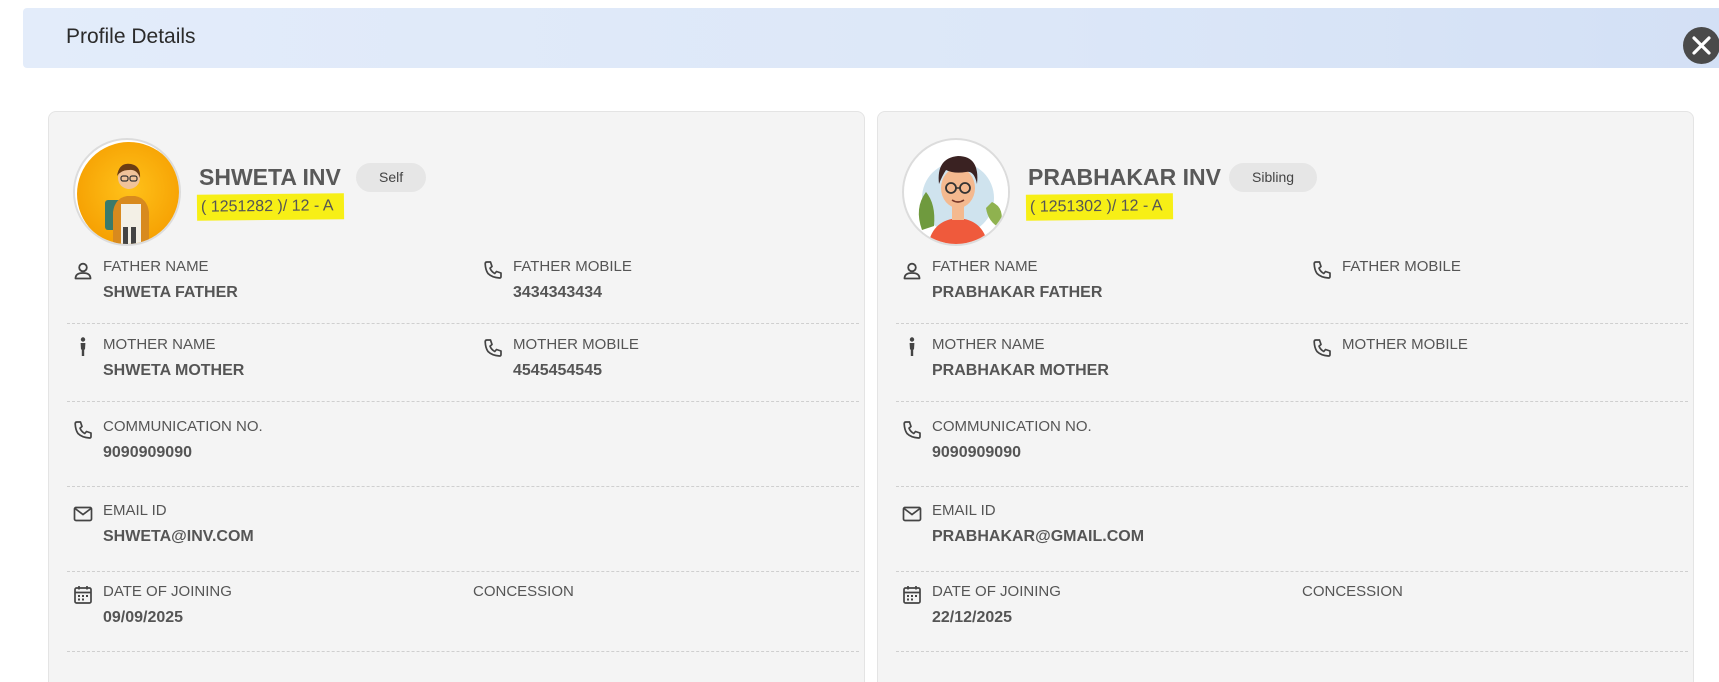  I want to click on email-value: SHWETA@INV.COM, so click(178, 536).